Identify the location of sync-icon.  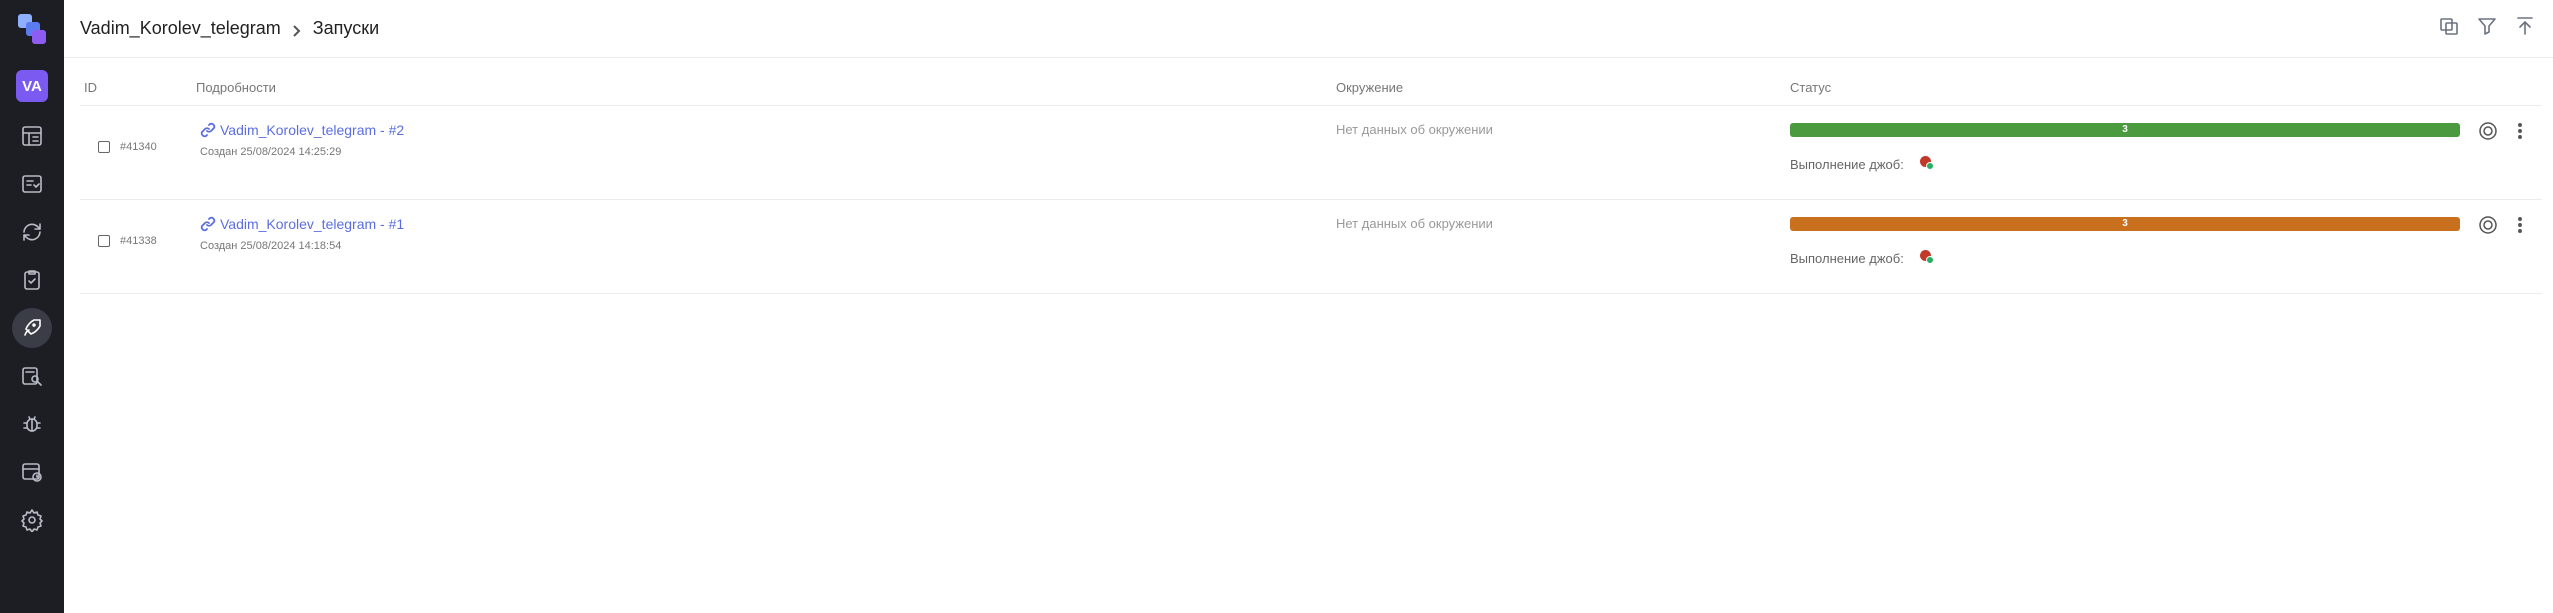
(32, 232).